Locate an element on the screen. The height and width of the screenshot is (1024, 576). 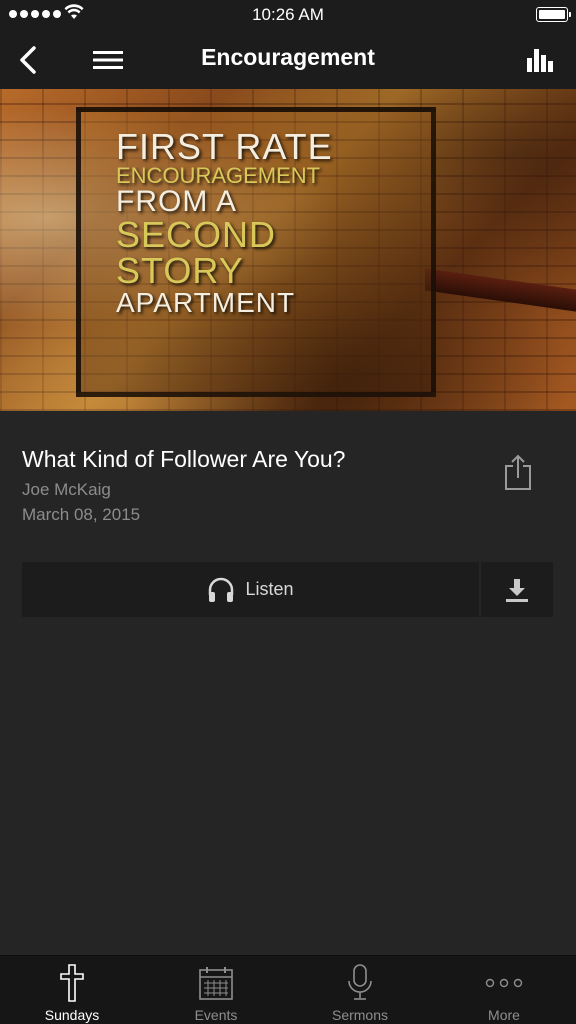
more-icon is located at coordinates (504, 983).